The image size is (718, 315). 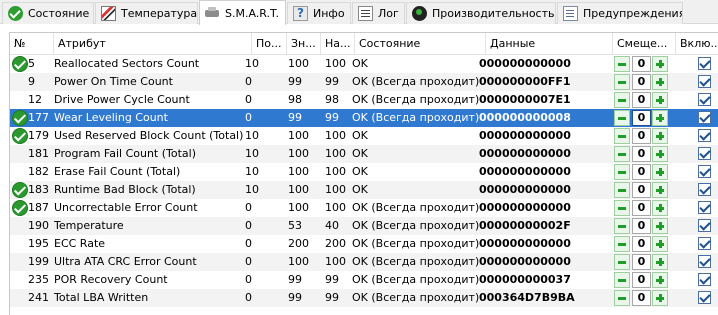 I want to click on tab-temperature: Температура, so click(x=146, y=13).